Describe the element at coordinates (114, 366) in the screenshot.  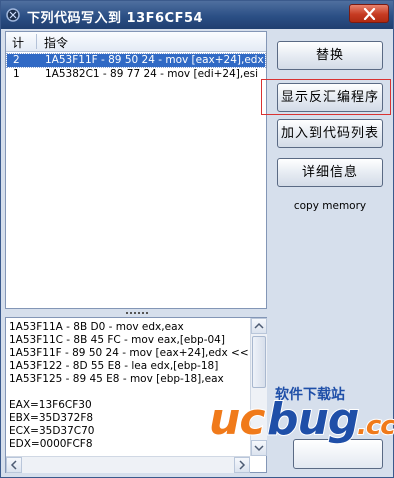
I see `disasm-line: 1A53F122 - 8D 55 E8 - lea edx,[ebp-18]` at that location.